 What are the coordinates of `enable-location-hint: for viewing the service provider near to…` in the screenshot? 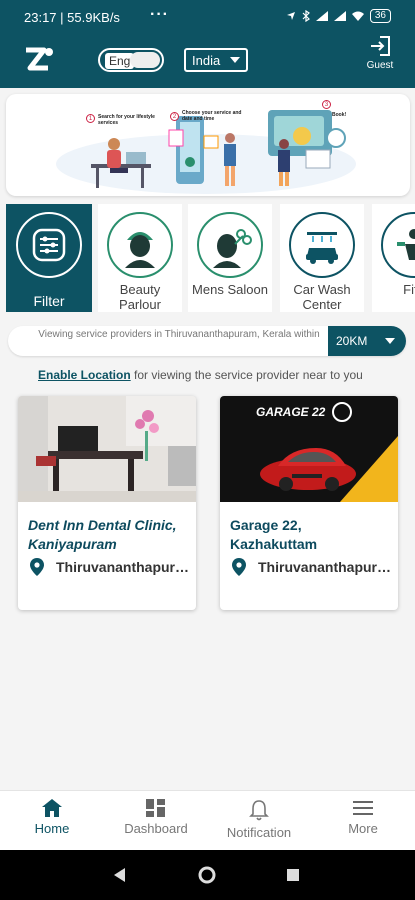 It's located at (246, 375).